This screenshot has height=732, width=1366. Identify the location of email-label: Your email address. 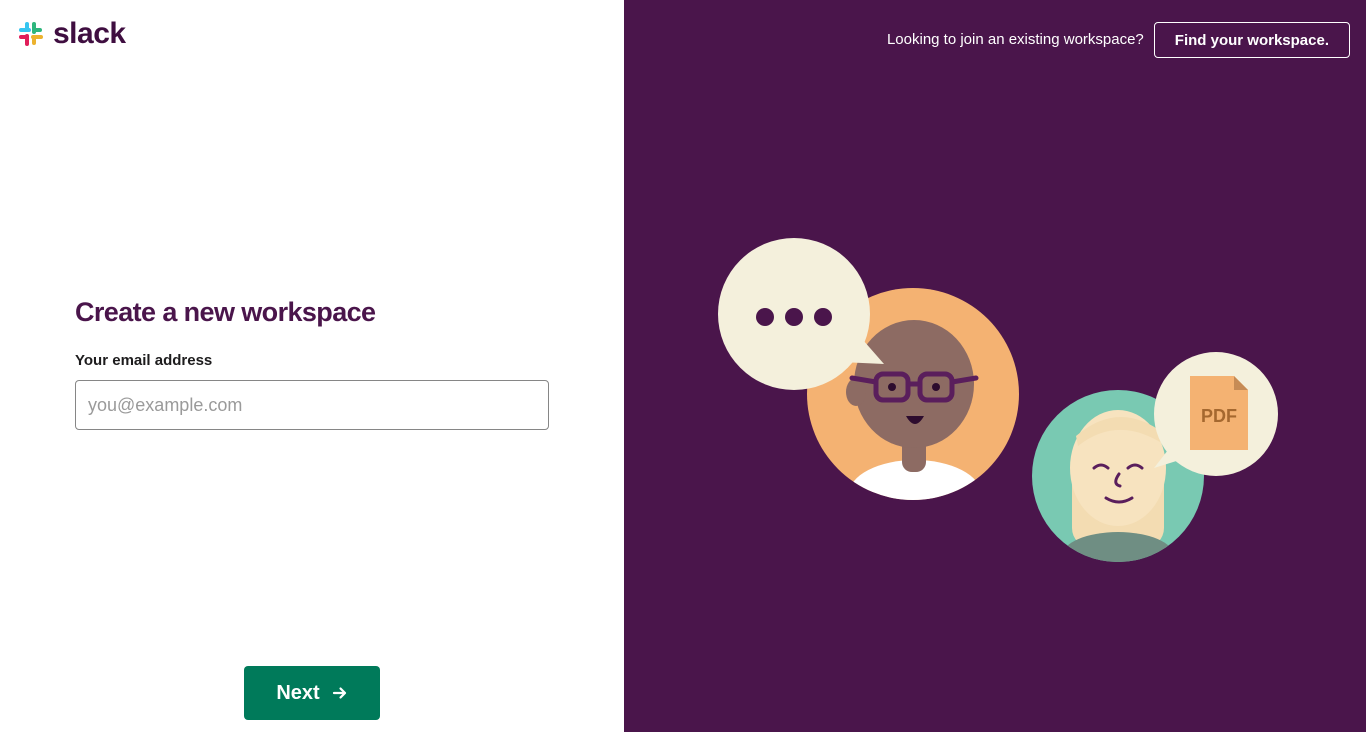
(144, 360).